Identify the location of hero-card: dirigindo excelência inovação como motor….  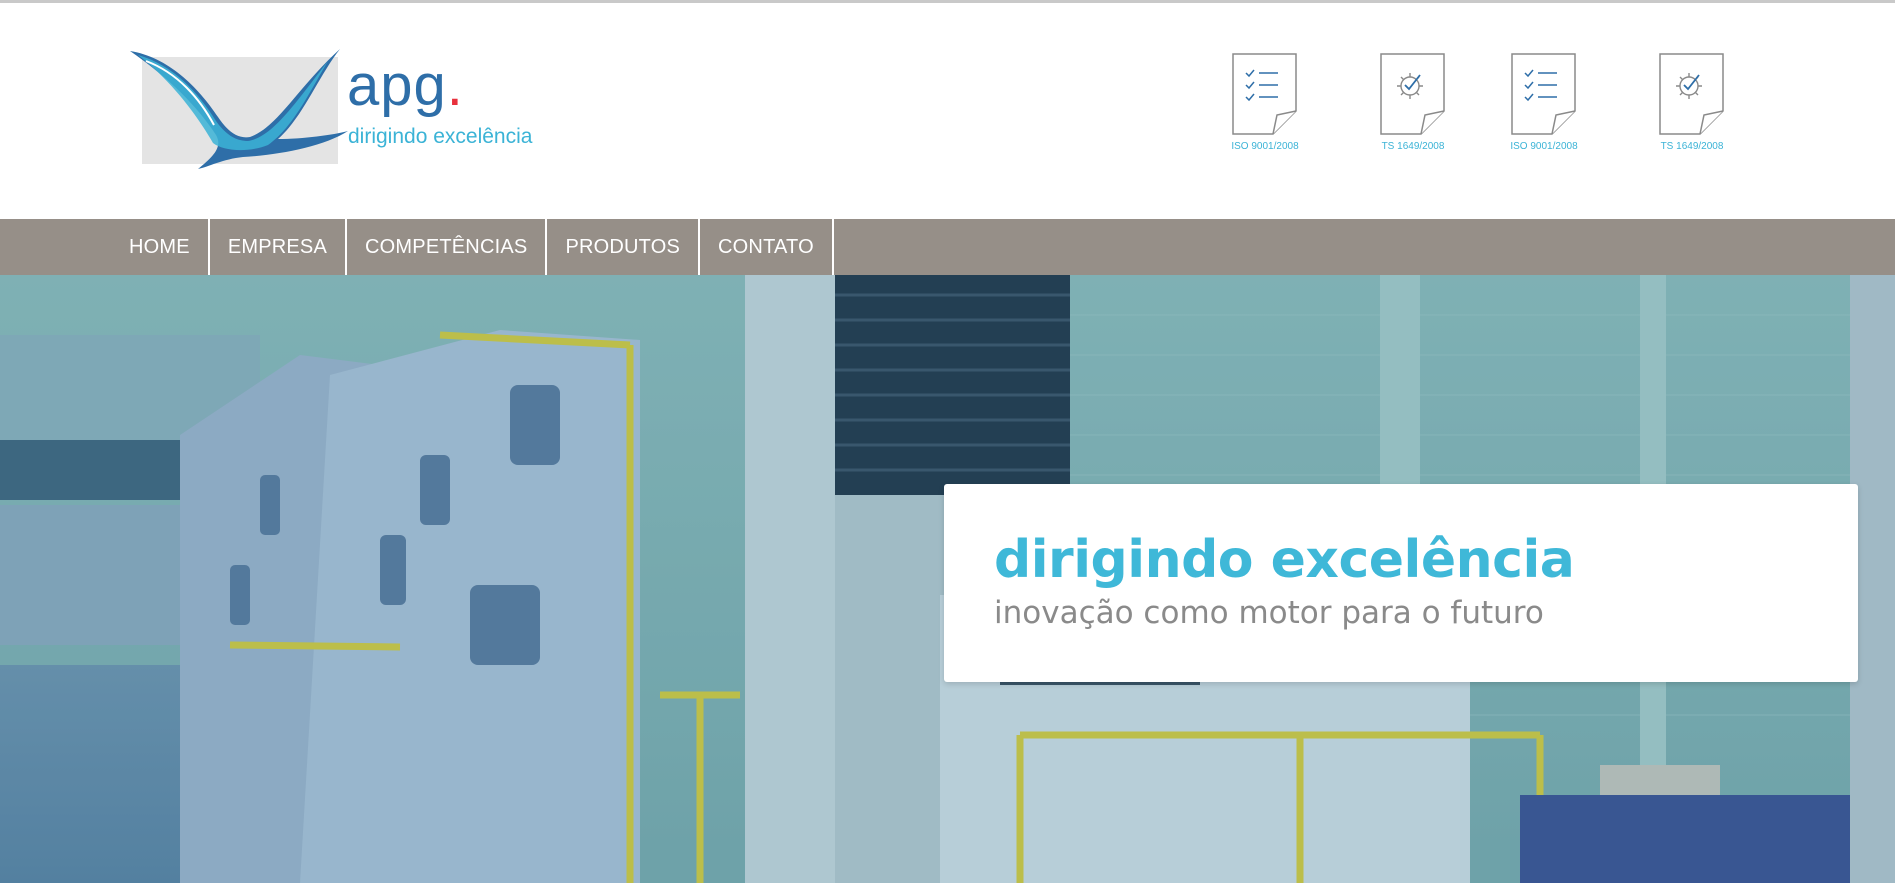
(1401, 583).